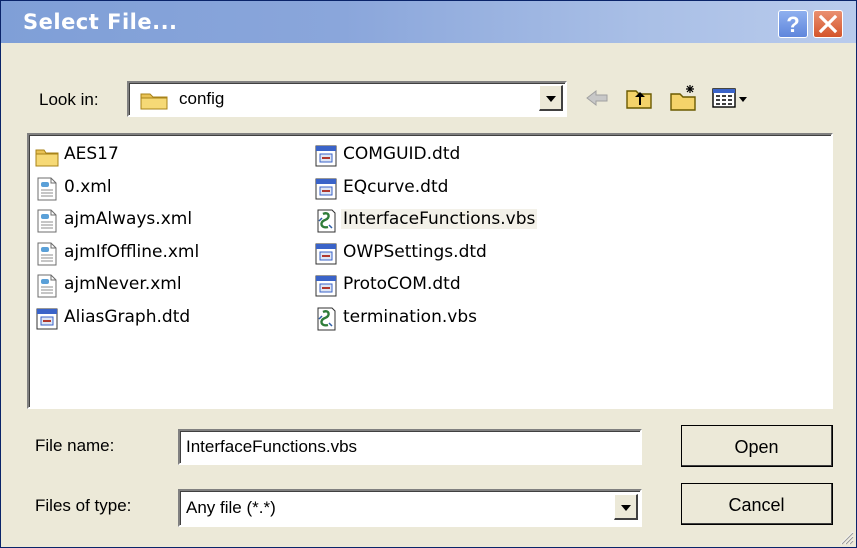  What do you see at coordinates (410, 508) in the screenshot?
I see `filetype-select: Any file (*.*)` at bounding box center [410, 508].